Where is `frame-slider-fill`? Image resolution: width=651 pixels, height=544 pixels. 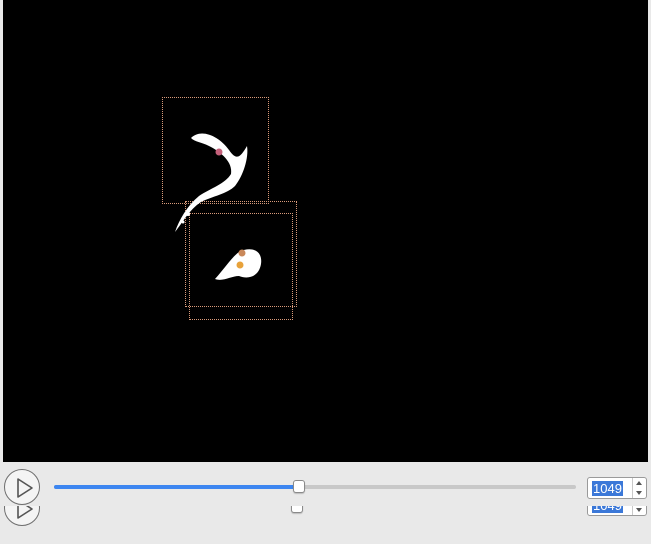 frame-slider-fill is located at coordinates (177, 487).